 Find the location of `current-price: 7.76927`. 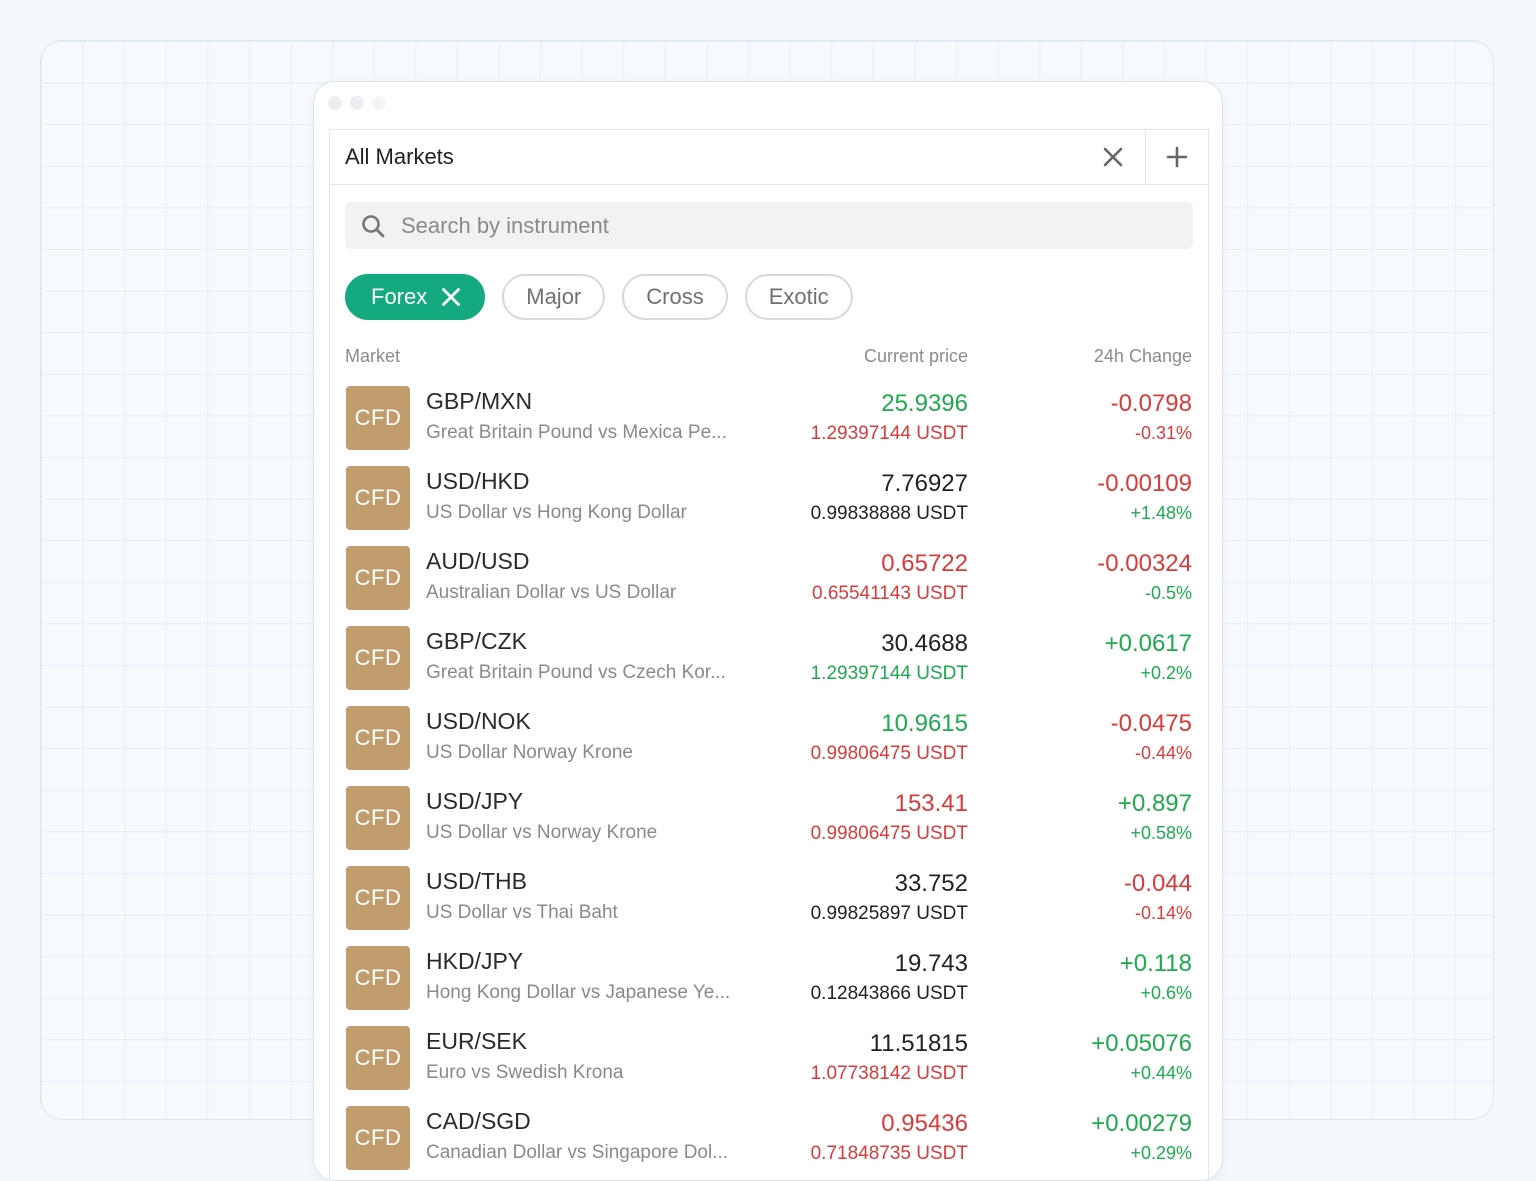

current-price: 7.76927 is located at coordinates (924, 483).